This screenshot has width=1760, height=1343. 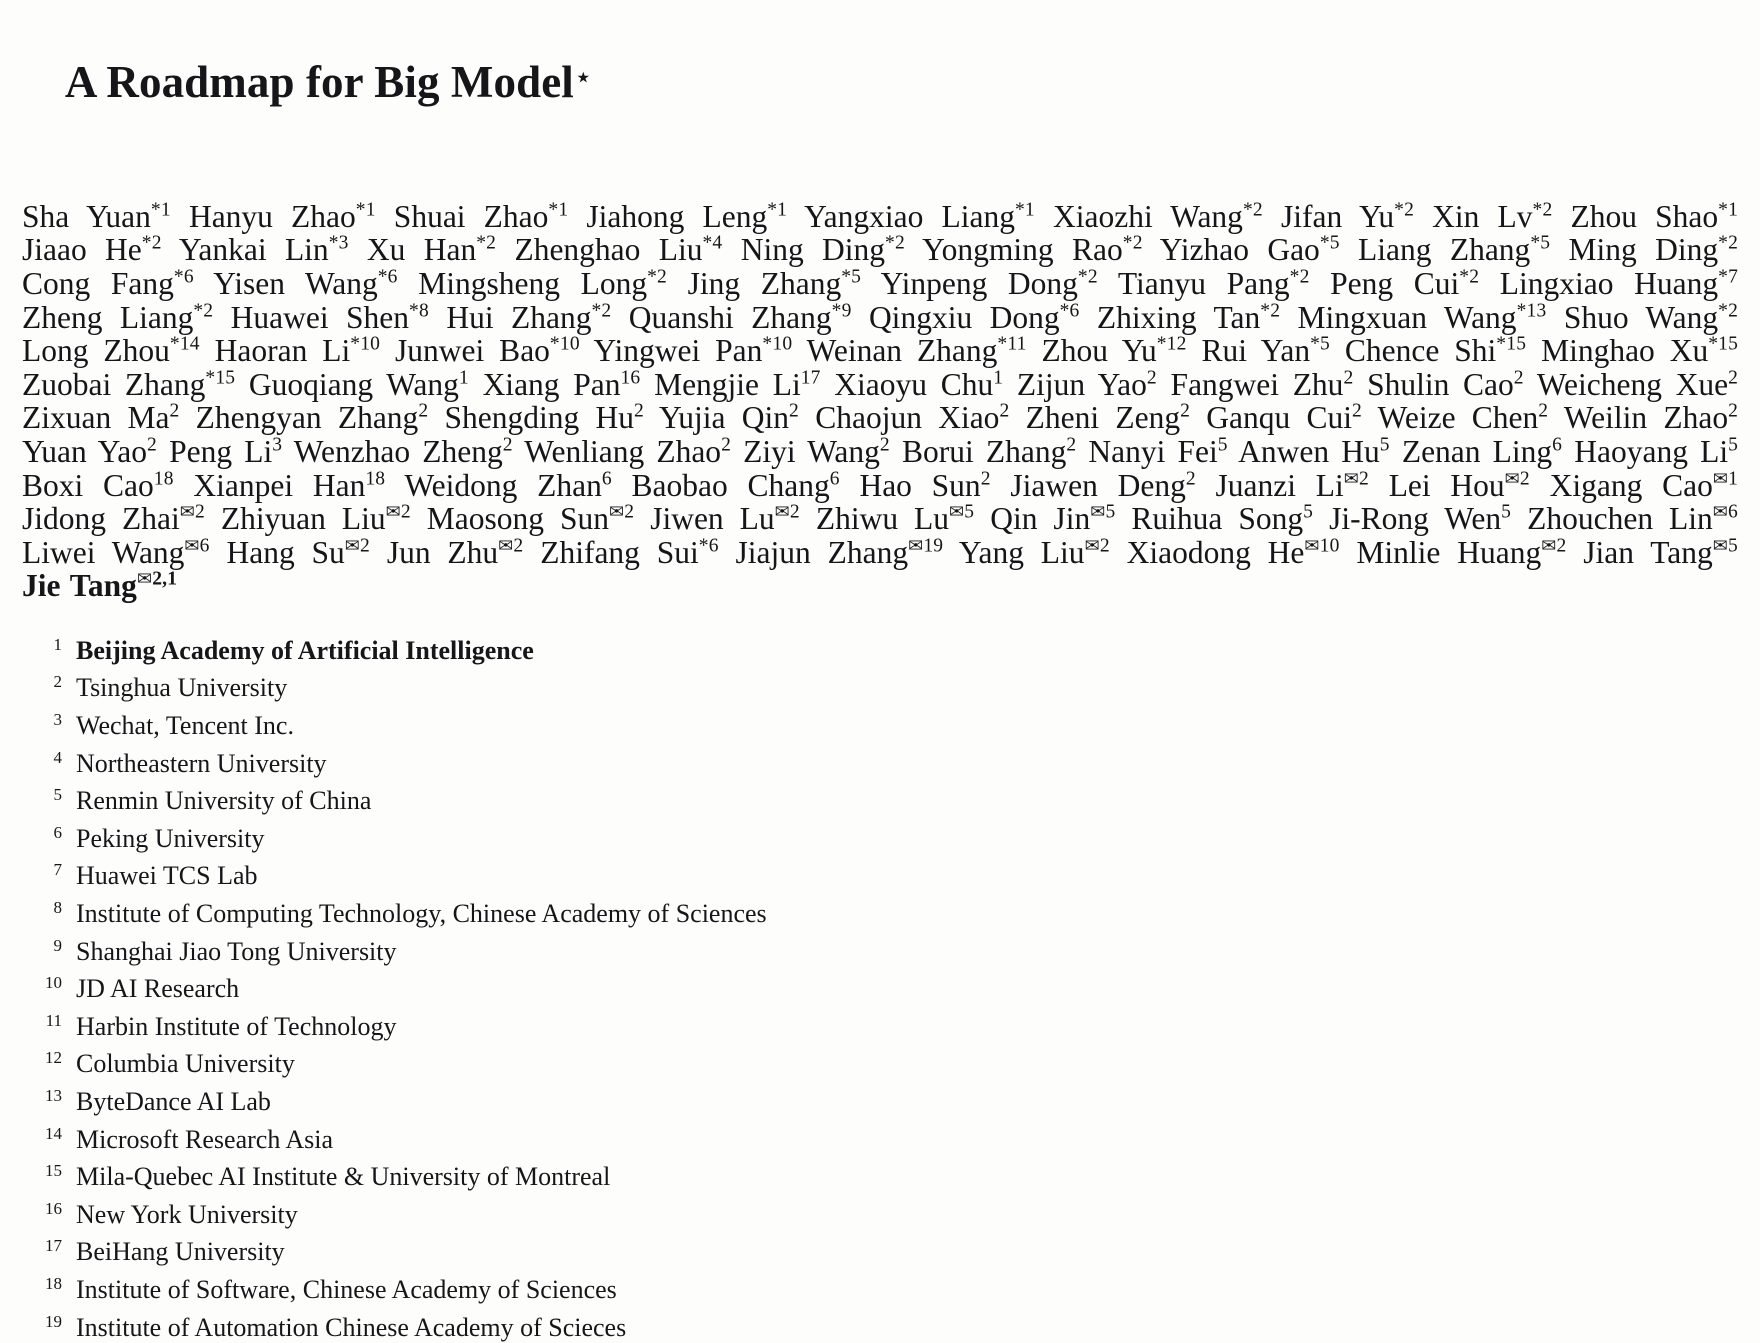 What do you see at coordinates (1446, 485) in the screenshot?
I see `author-label: Lei Hou` at bounding box center [1446, 485].